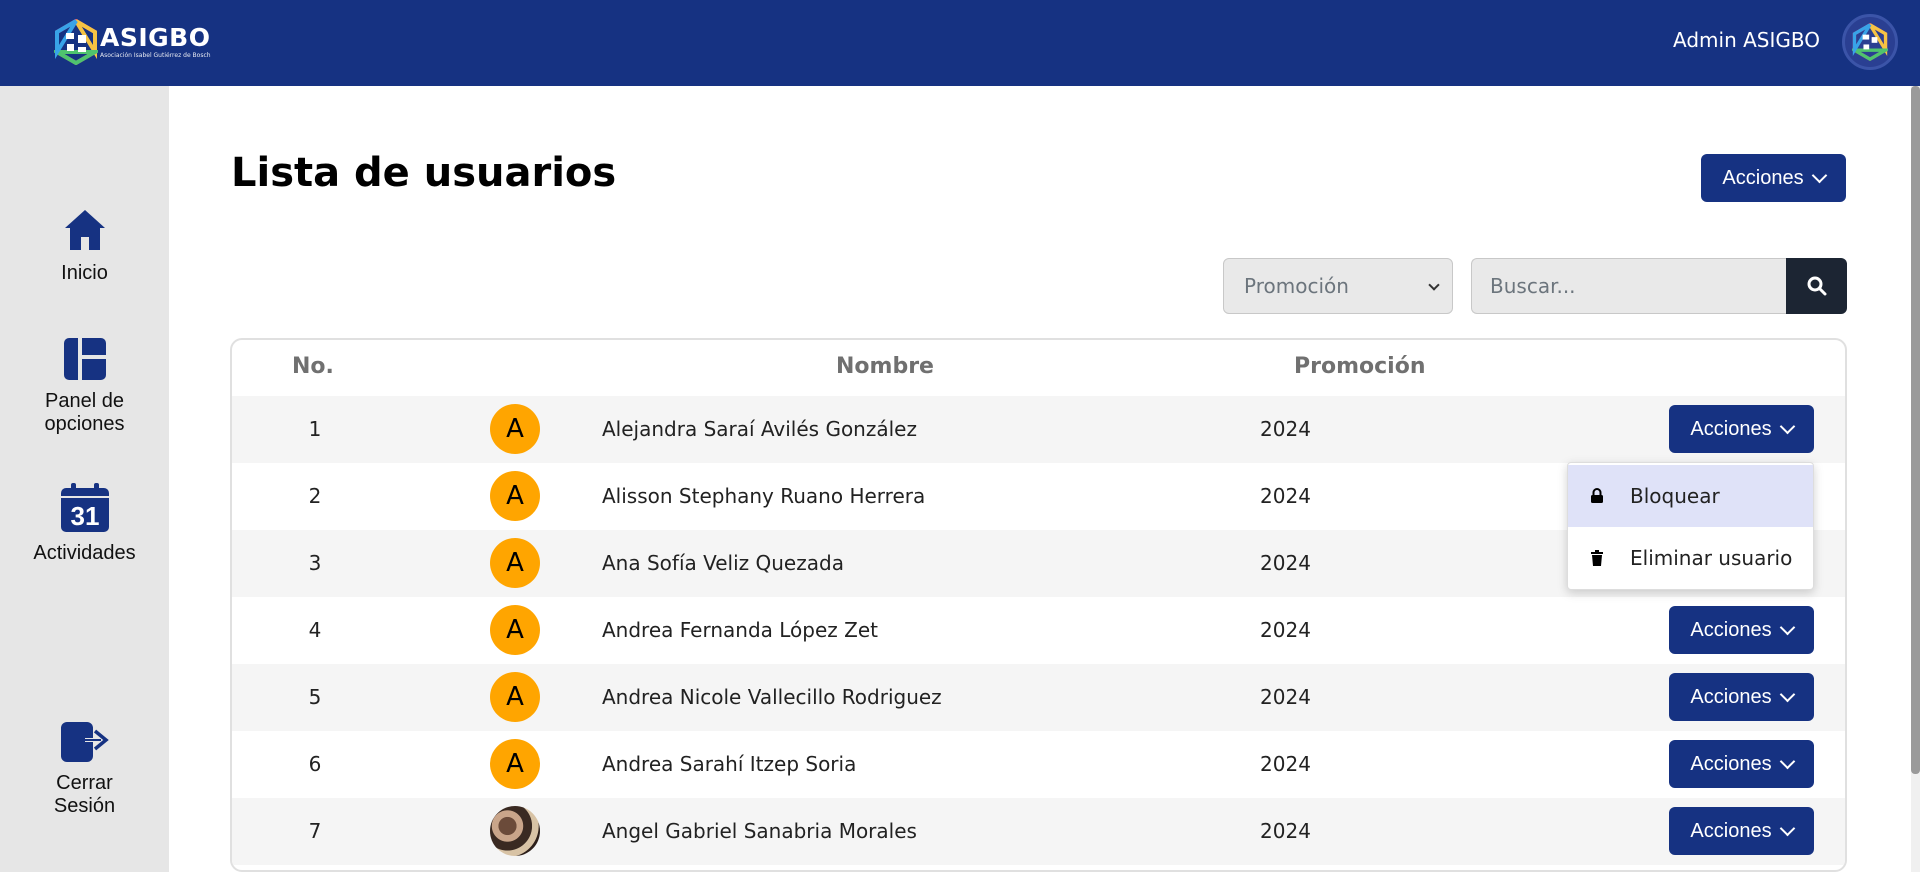  I want to click on sidebar-item-label: Actividades, so click(84, 553).